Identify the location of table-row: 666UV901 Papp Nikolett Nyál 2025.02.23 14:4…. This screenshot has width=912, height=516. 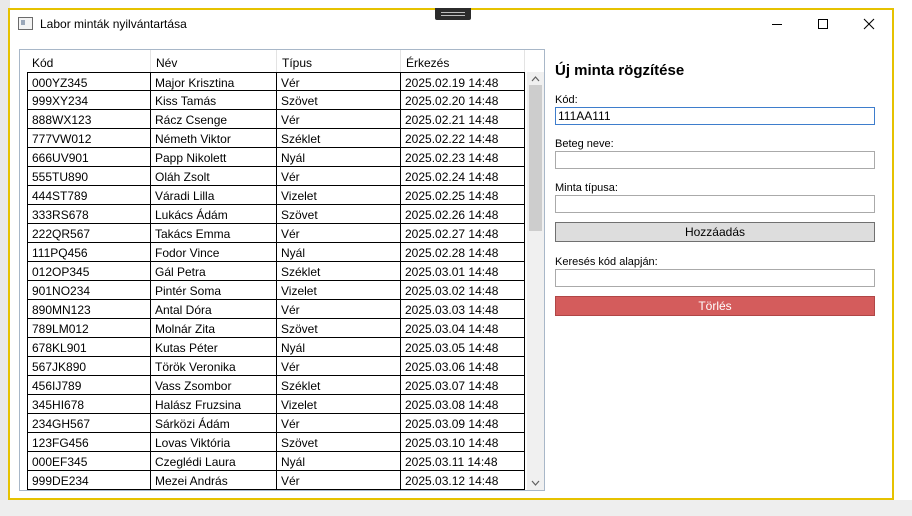
(276, 157).